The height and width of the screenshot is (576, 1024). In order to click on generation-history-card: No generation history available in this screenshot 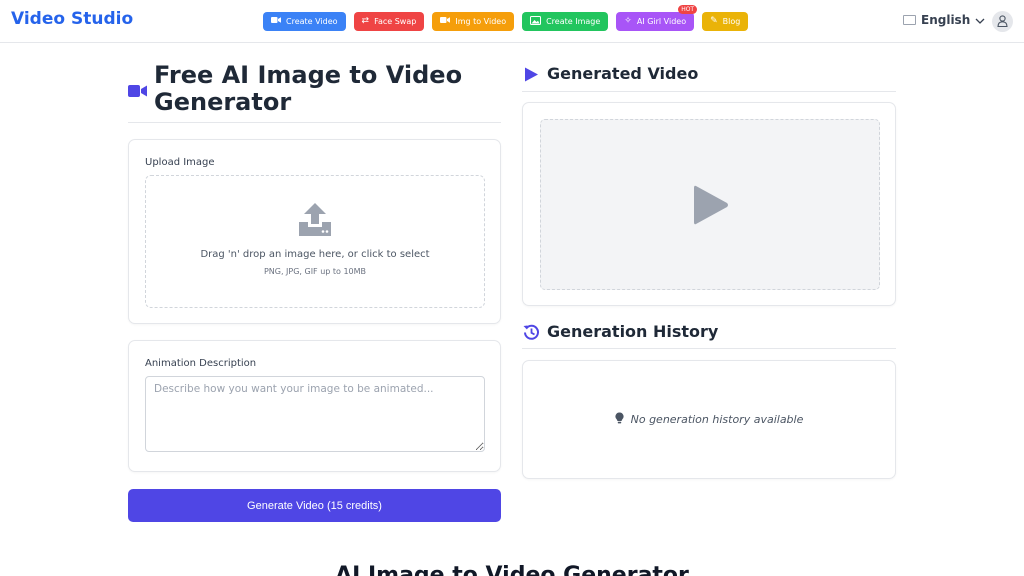, I will do `click(709, 419)`.